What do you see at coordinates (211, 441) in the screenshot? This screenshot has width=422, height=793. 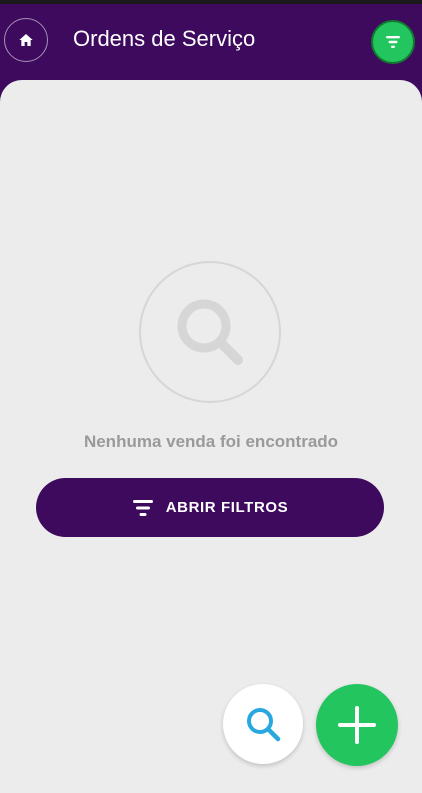 I see `empty-state-message: Nenhuma venda foi encontrado` at bounding box center [211, 441].